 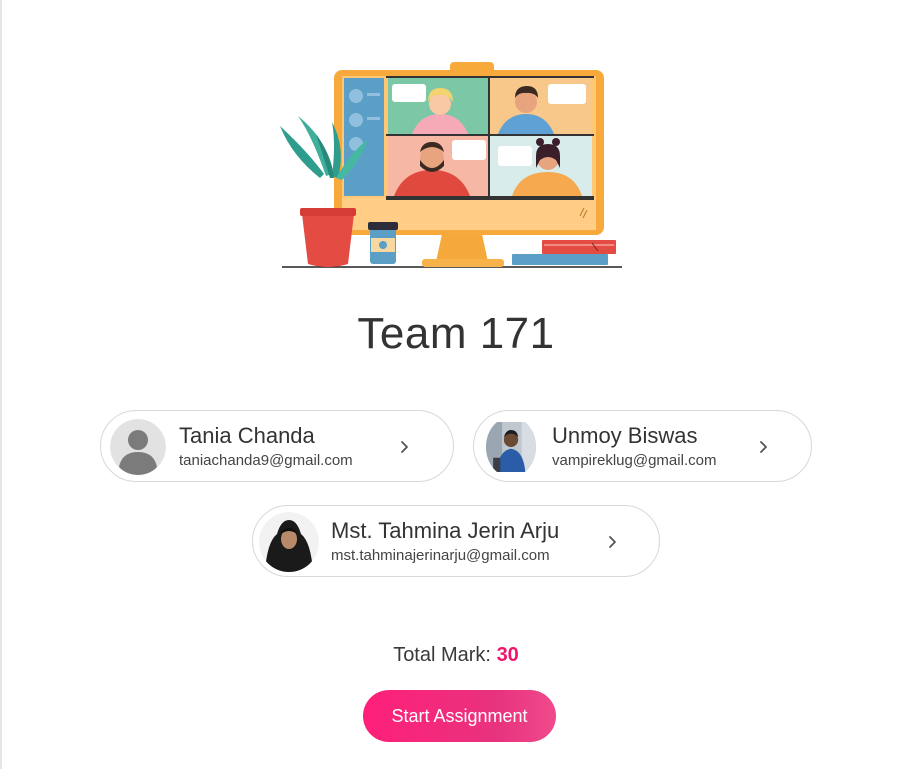 I want to click on video-conference-illustration, so click(x=451, y=165).